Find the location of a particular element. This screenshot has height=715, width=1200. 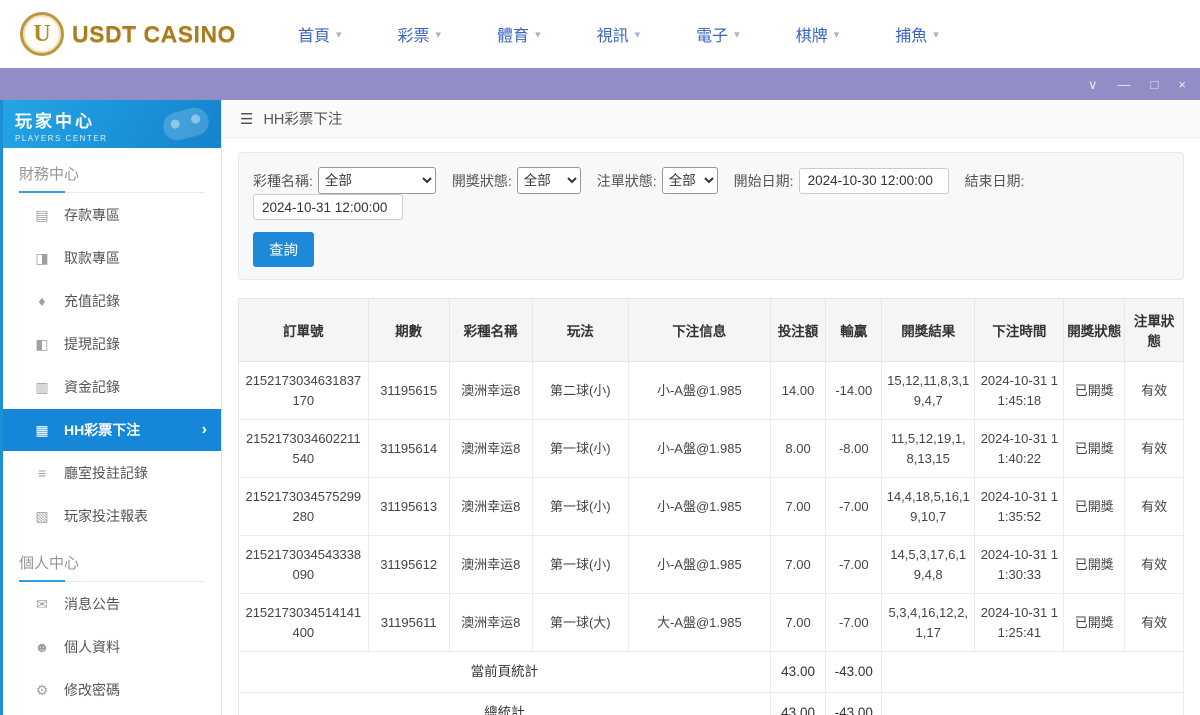

cell-bet-time: 2024-10-31 11:30:33 is located at coordinates (1019, 564).